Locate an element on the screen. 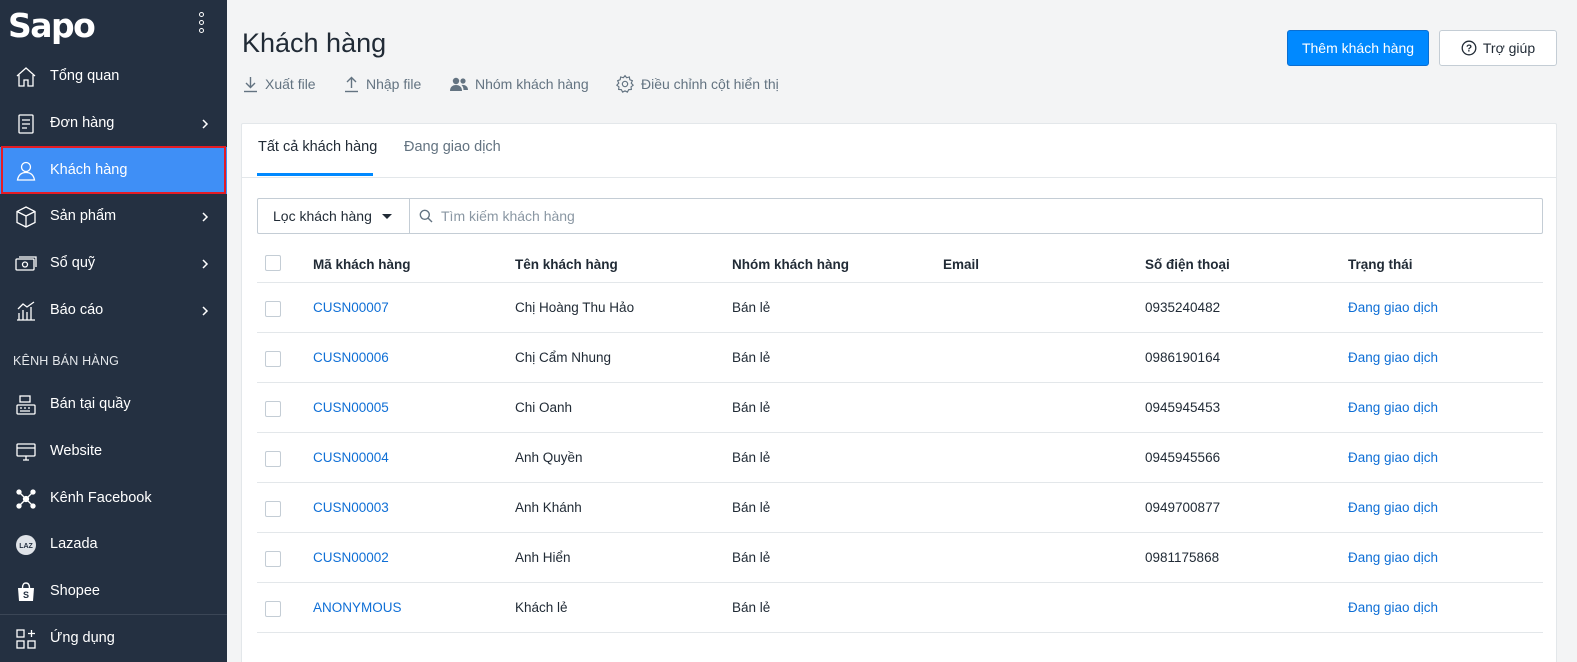 This screenshot has width=1577, height=662. page-title: Khách hàng is located at coordinates (314, 43).